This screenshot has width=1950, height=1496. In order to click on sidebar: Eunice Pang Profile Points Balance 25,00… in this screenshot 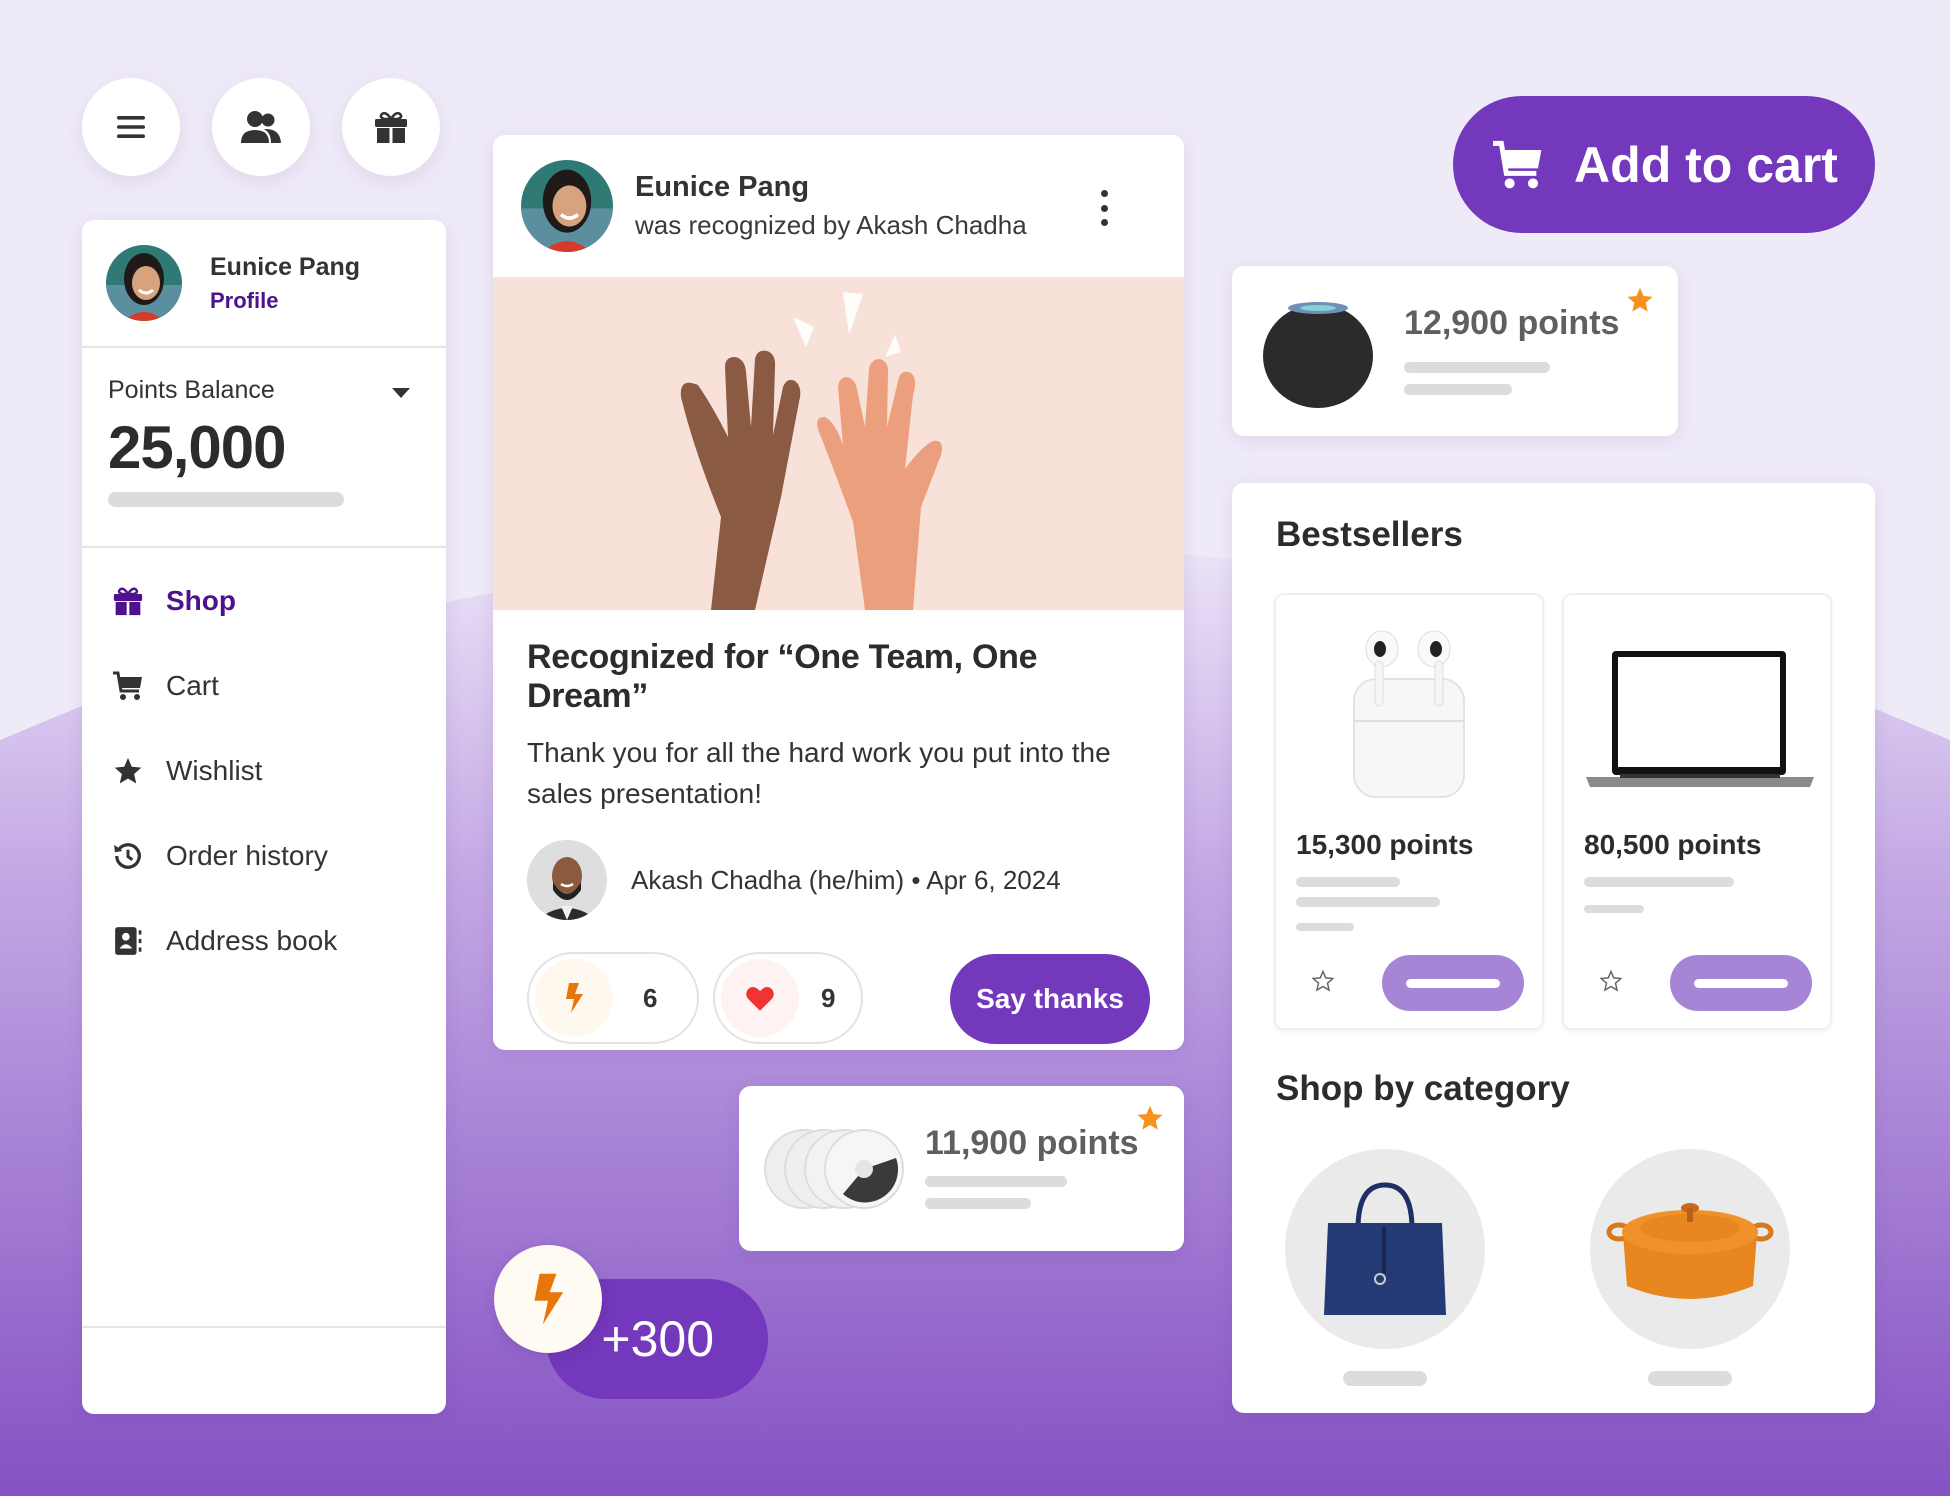, I will do `click(264, 817)`.